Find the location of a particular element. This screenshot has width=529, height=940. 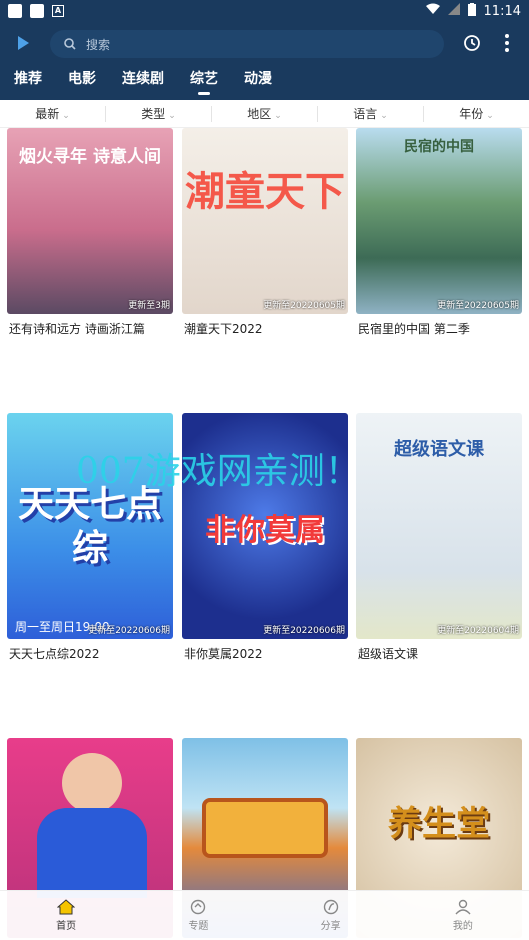

history-icon is located at coordinates (472, 45).